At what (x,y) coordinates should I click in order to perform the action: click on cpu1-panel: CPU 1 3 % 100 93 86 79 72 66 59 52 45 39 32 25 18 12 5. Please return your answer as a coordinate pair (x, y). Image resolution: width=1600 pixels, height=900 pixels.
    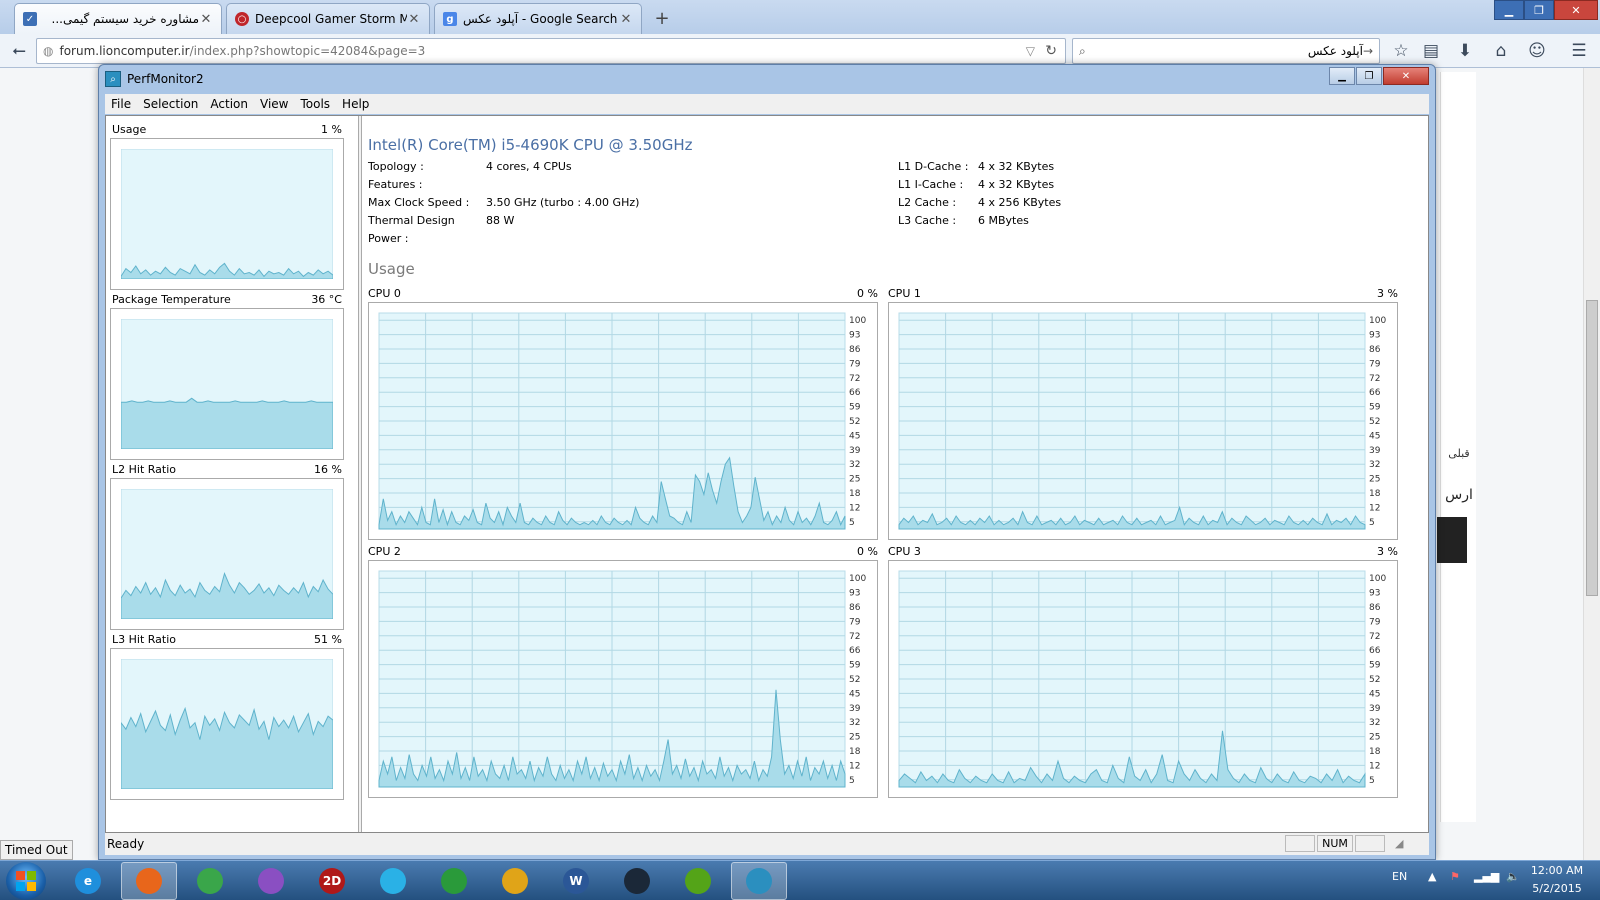
    Looking at the image, I should click on (1143, 413).